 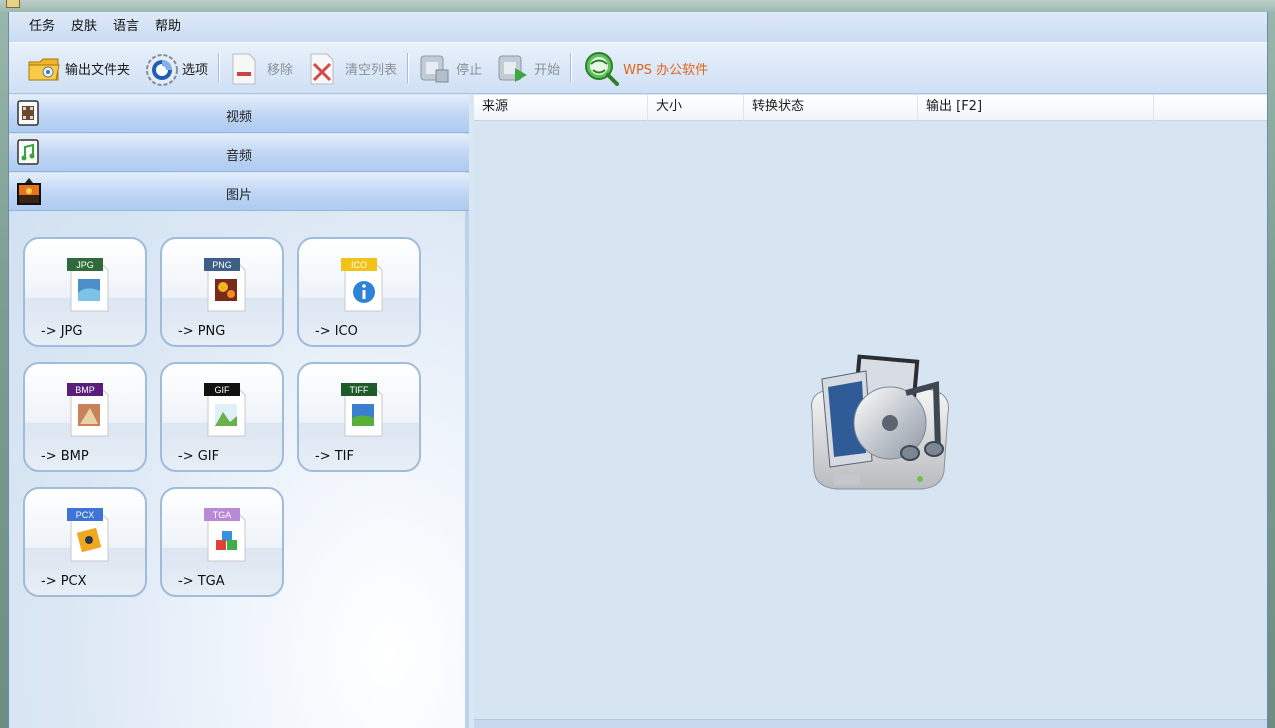 I want to click on format-jpg-button: JPG -> JPG, so click(x=85, y=292).